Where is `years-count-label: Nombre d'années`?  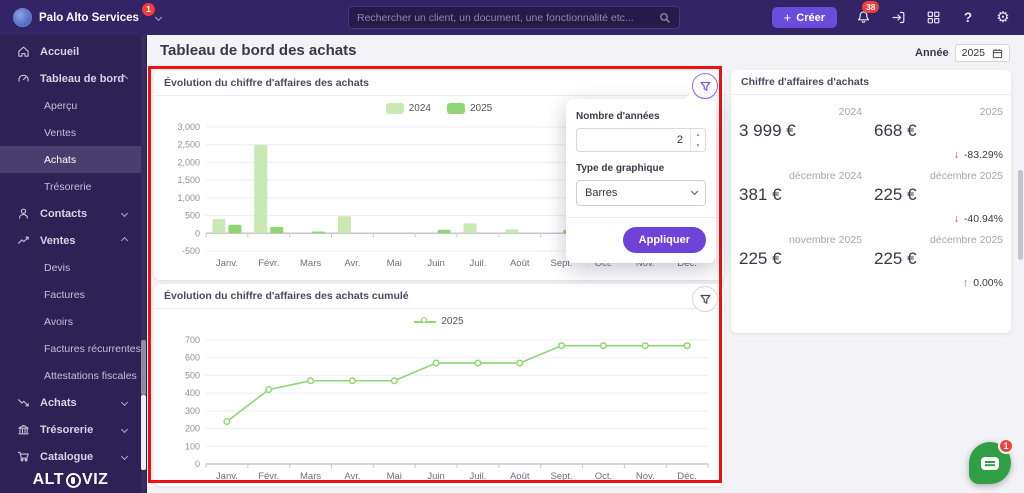
years-count-label: Nombre d'années is located at coordinates (618, 116).